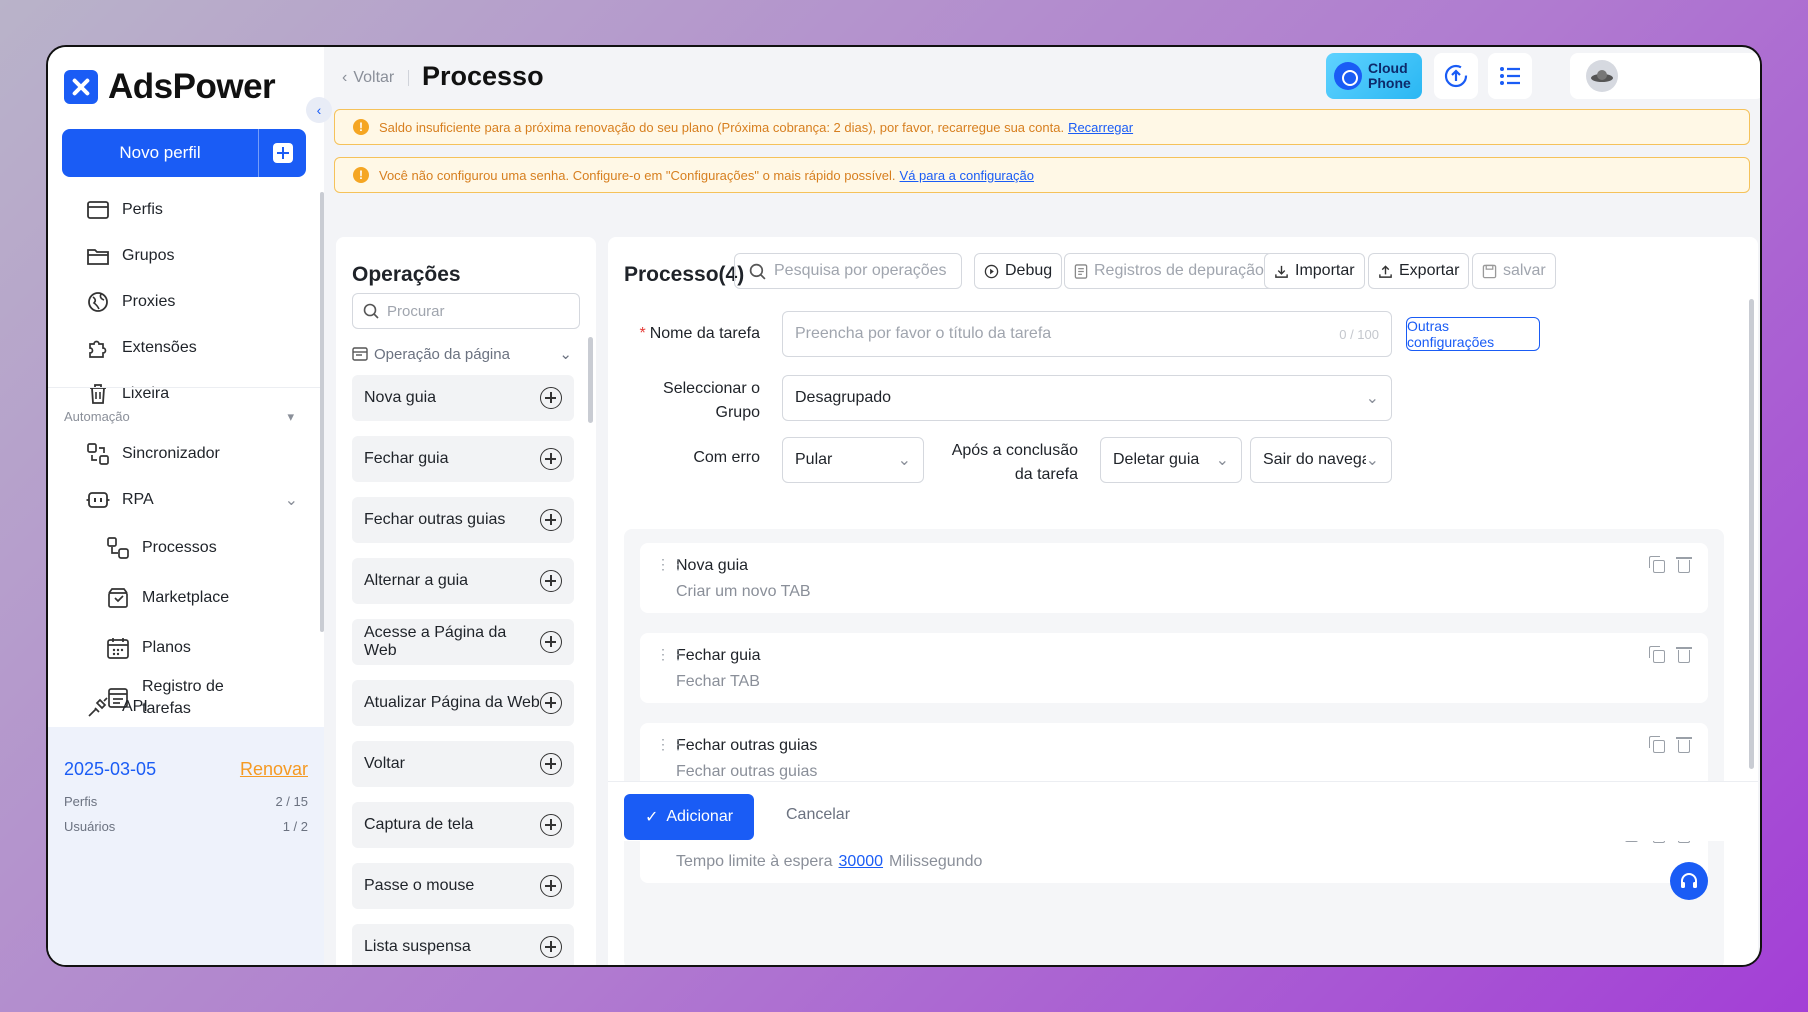 The width and height of the screenshot is (1808, 1012). I want to click on operation-item-passe-o-mouse: Passe o mouse, so click(463, 886).